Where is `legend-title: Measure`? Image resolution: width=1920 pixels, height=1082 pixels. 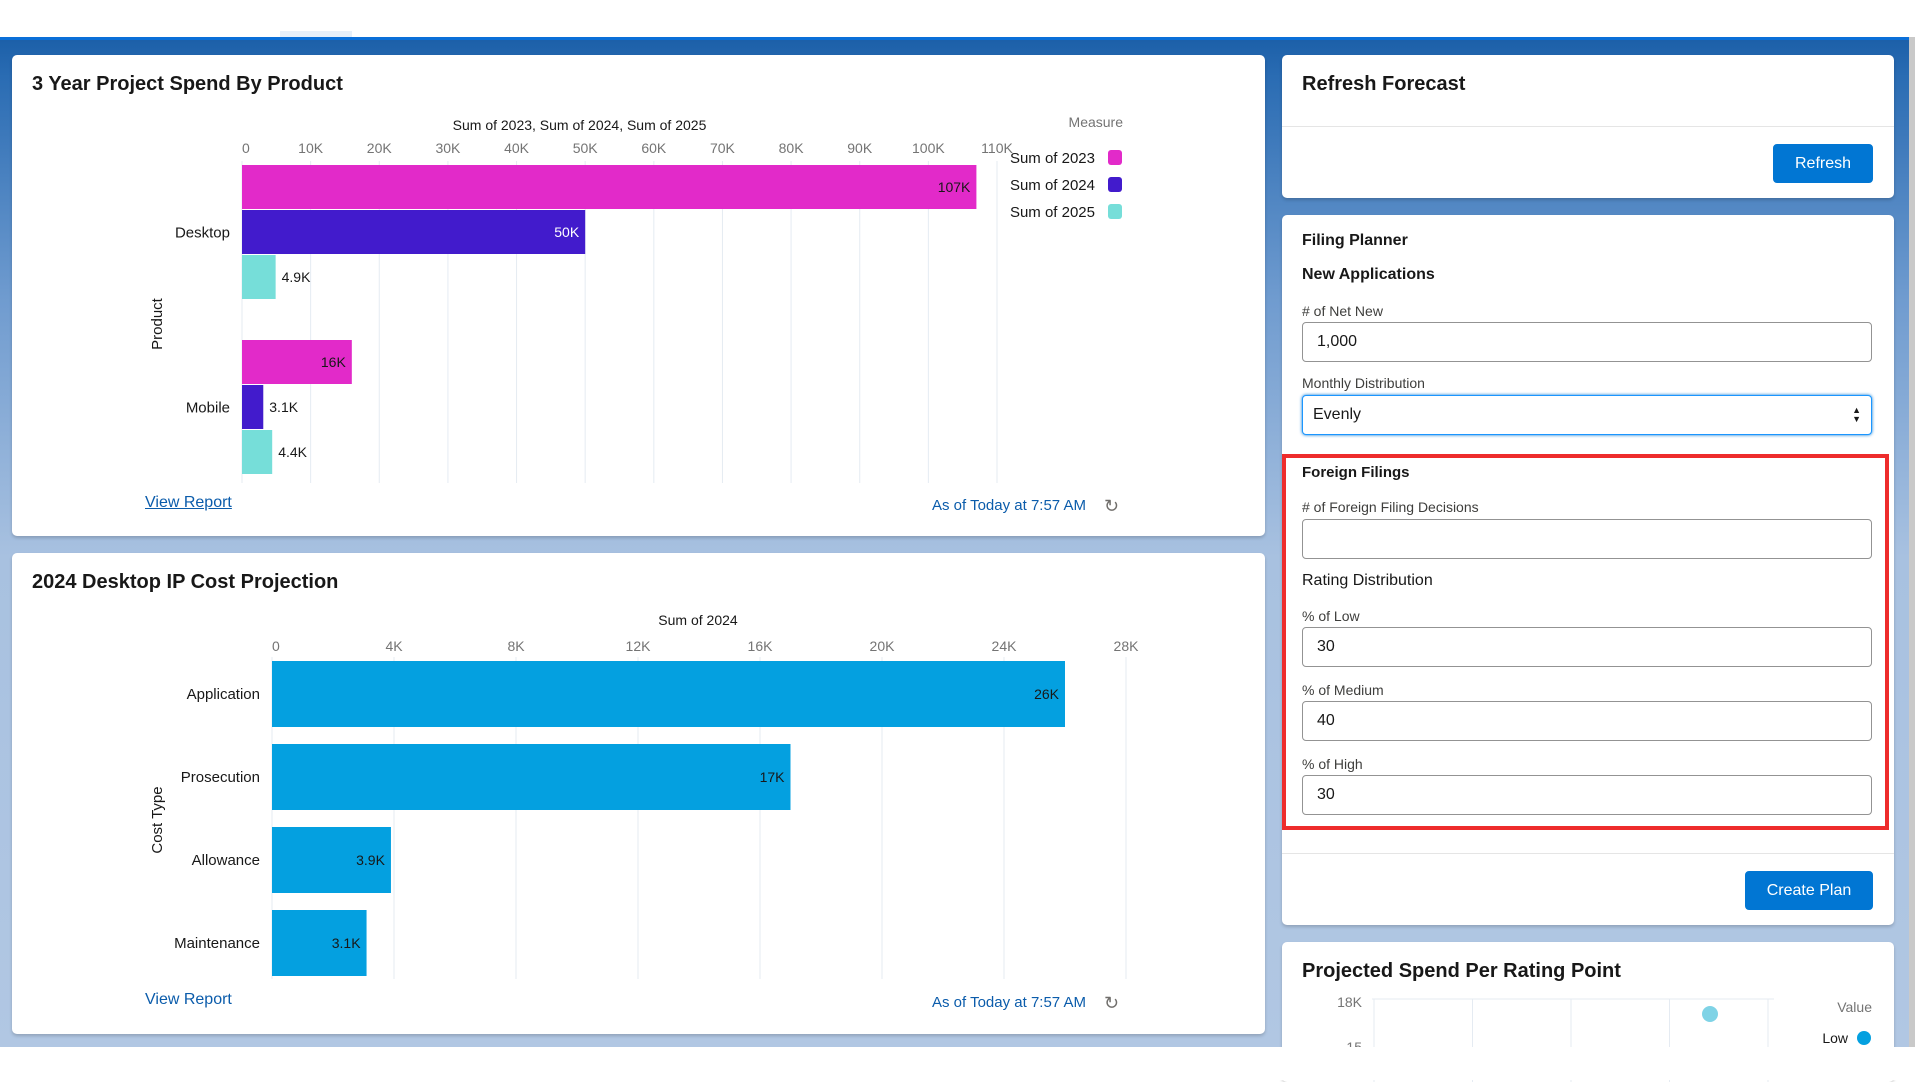 legend-title: Measure is located at coordinates (1096, 122).